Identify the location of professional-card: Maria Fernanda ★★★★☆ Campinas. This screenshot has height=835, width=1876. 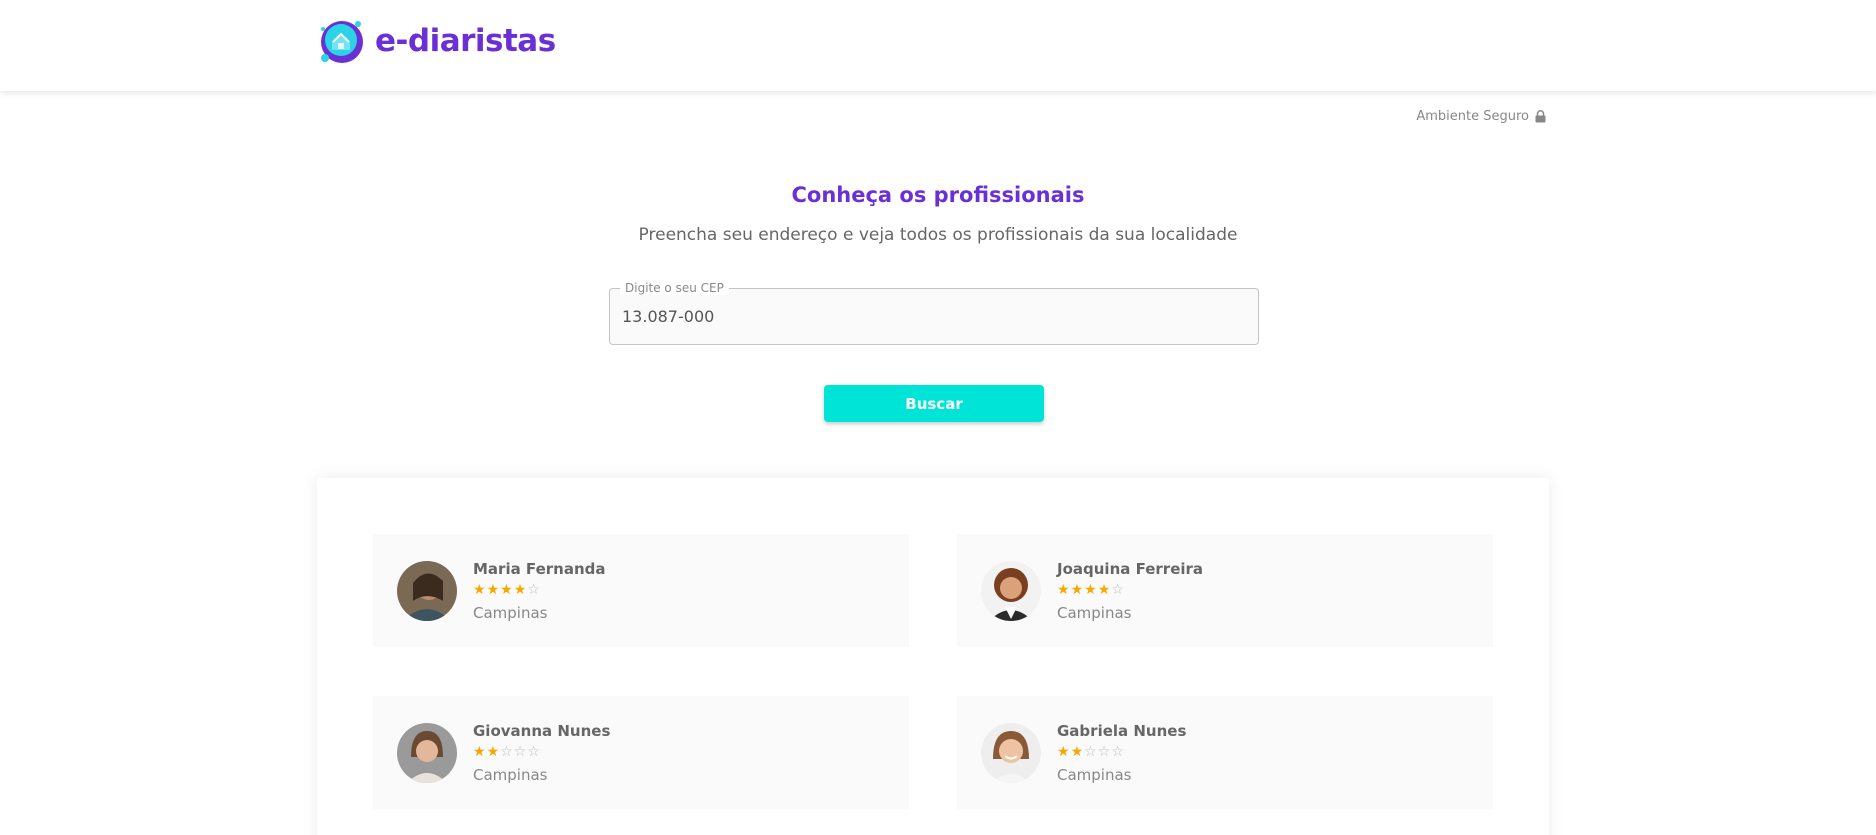
(641, 590).